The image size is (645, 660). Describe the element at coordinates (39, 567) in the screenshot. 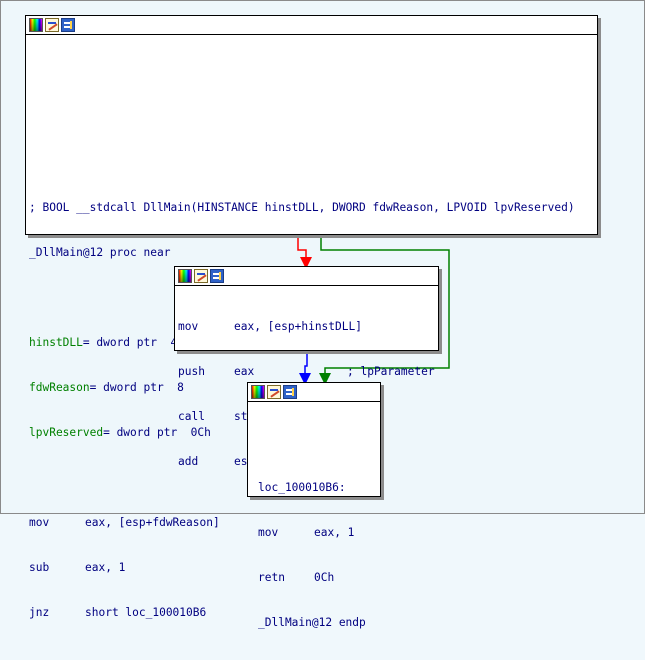

I see `mnemonic: sub` at that location.